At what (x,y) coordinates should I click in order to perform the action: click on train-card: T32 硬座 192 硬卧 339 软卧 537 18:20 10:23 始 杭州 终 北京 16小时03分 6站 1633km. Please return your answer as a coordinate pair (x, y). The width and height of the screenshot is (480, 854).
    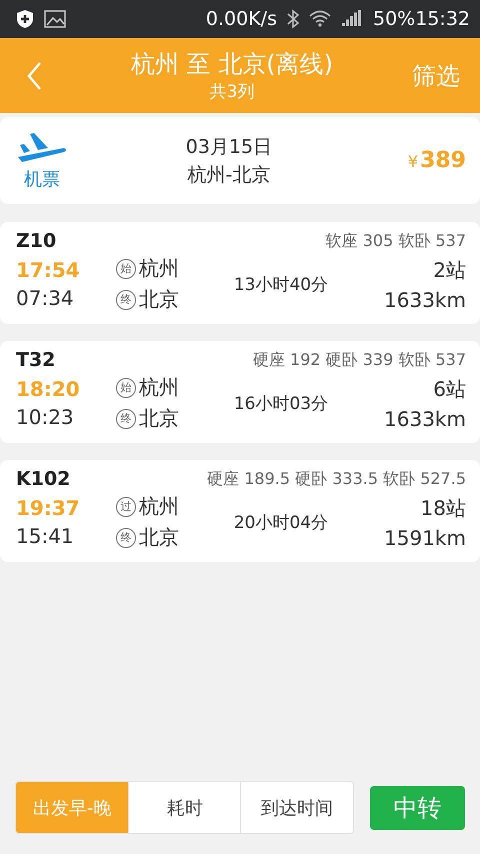
    Looking at the image, I should click on (240, 392).